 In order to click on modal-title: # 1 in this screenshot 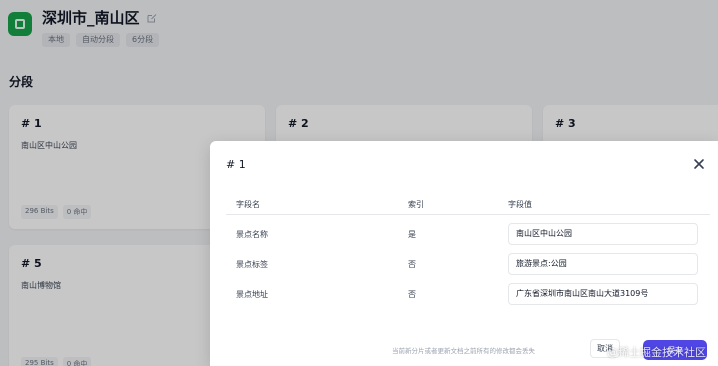, I will do `click(236, 164)`.